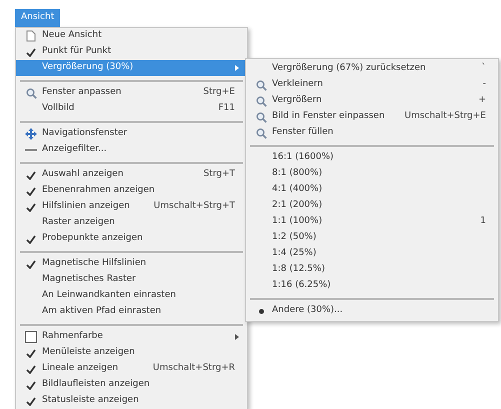 The width and height of the screenshot is (501, 409). What do you see at coordinates (31, 134) in the screenshot?
I see `cross-arrows-icon` at bounding box center [31, 134].